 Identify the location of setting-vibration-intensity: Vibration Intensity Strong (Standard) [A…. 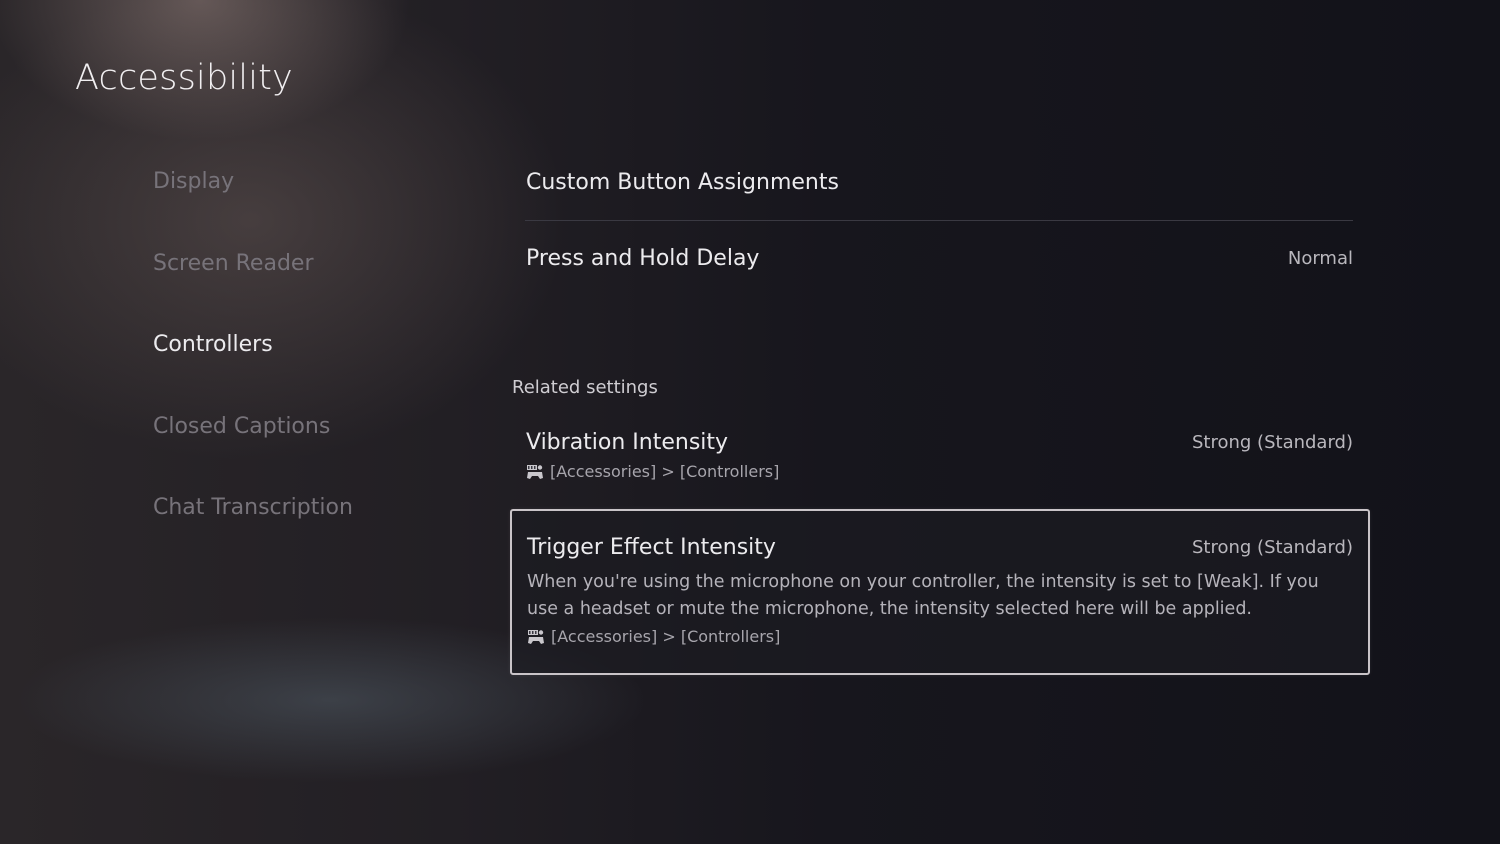
(940, 460).